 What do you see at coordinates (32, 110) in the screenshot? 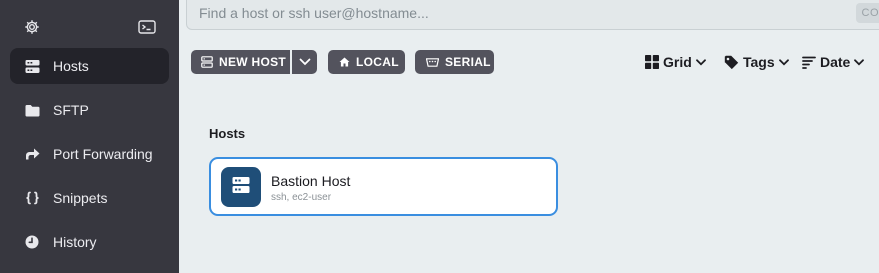
I see `folder-icon` at bounding box center [32, 110].